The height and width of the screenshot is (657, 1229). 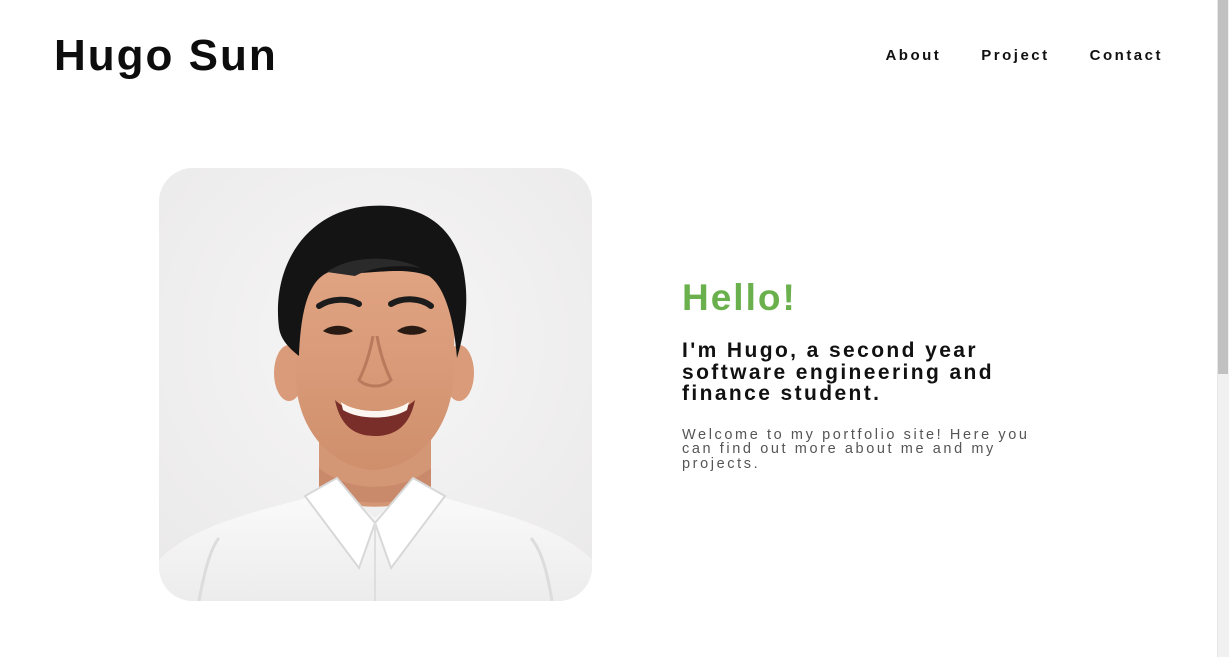 I want to click on nav-link-project: Project, so click(x=1015, y=56).